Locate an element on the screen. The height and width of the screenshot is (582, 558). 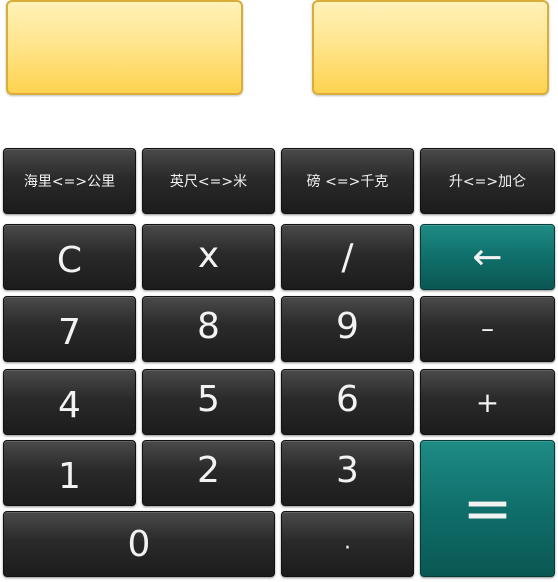
decimal-point-button: · is located at coordinates (347, 544).